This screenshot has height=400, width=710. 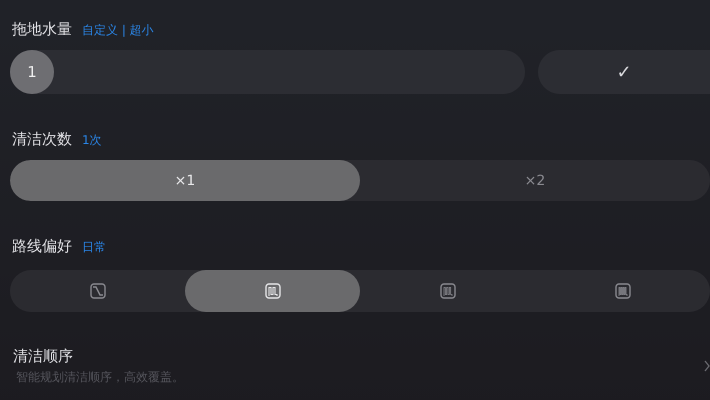 I want to click on row-subtitle: 智能规划清洁顺序，高效覆盖。, so click(x=99, y=377).